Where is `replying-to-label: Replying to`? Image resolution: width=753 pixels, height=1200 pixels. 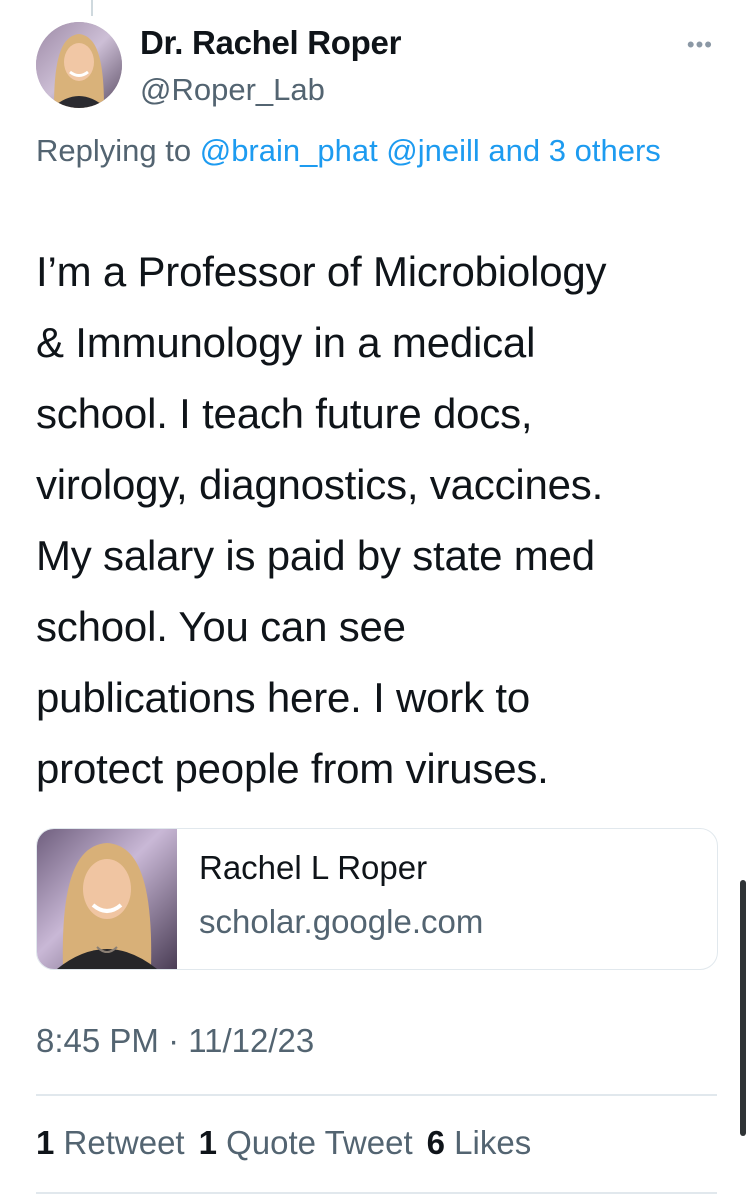
replying-to-label: Replying to is located at coordinates (118, 150).